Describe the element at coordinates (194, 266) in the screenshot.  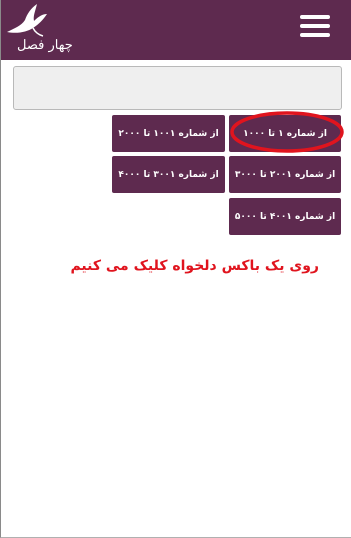
I see `instruction-text: روی یک باکس دلخواه کلیک می کنیم` at that location.